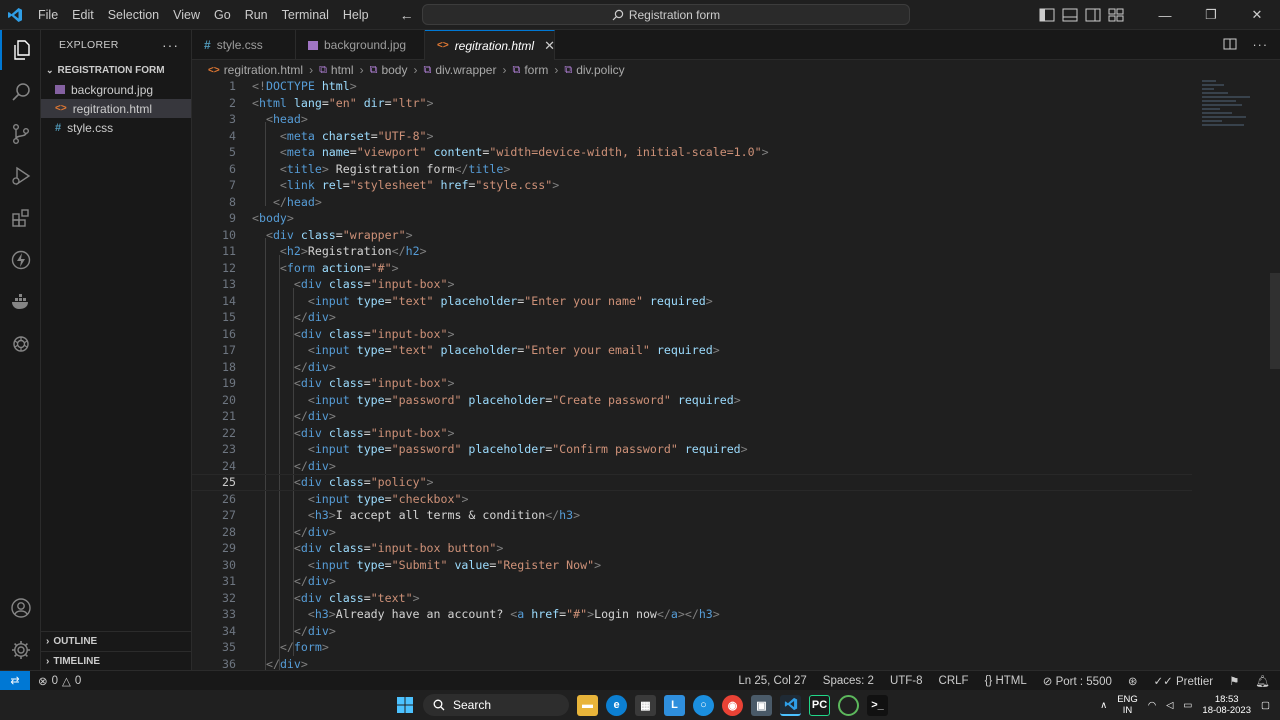 This screenshot has height=720, width=1280. What do you see at coordinates (692, 235) in the screenshot?
I see `code-line: 10 <div class="wrapper">` at bounding box center [692, 235].